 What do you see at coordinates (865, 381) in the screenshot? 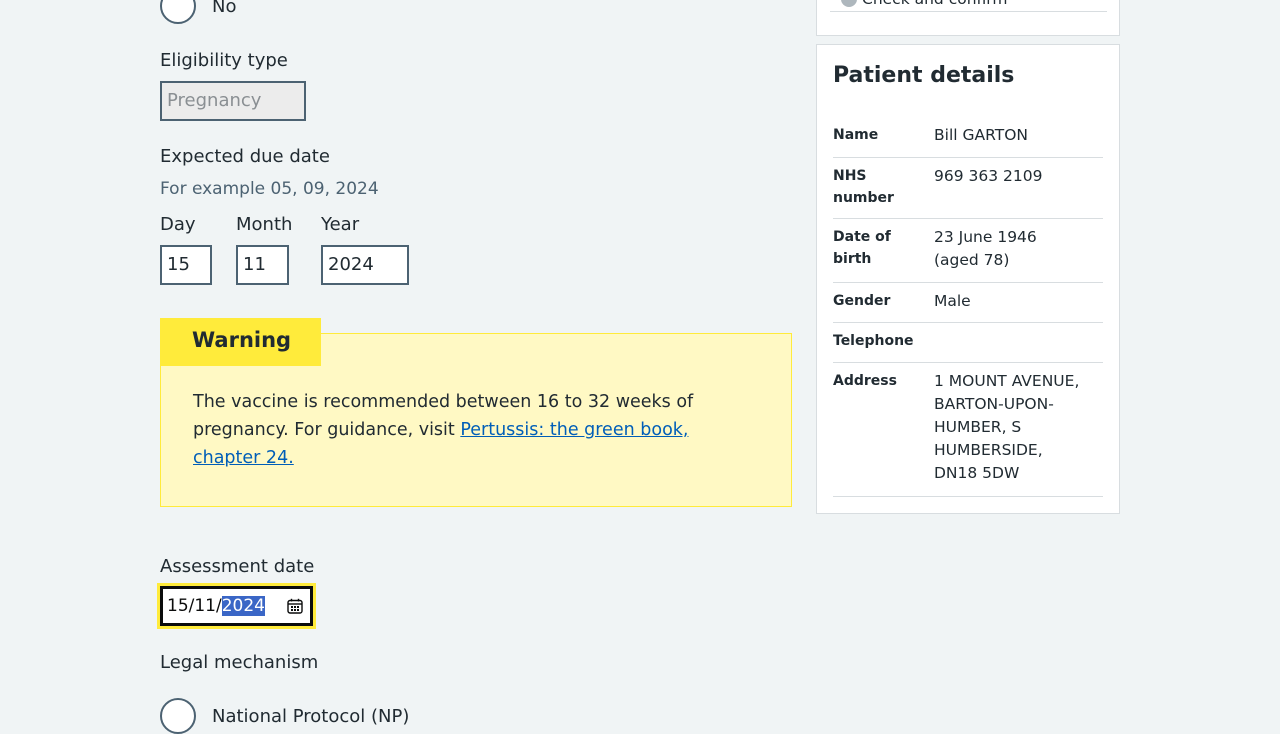
I see `patient-row-key: Address` at bounding box center [865, 381].